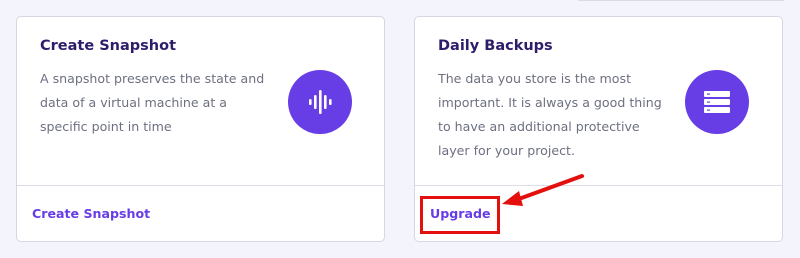  Describe the element at coordinates (495, 46) in the screenshot. I see `card-title: Daily Backups` at that location.